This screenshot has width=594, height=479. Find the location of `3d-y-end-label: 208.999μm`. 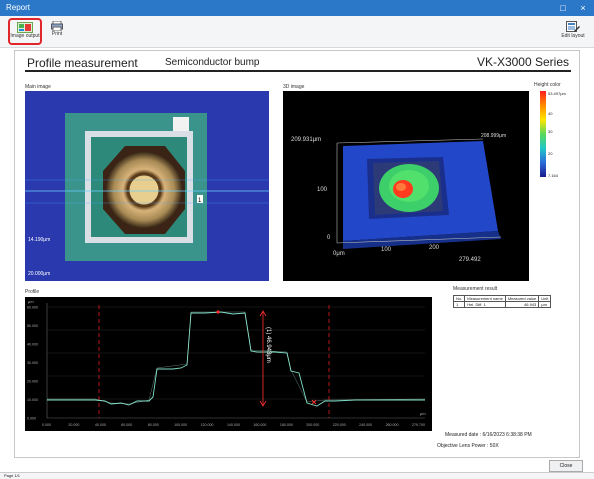

3d-y-end-label: 208.999μm is located at coordinates (493, 136).